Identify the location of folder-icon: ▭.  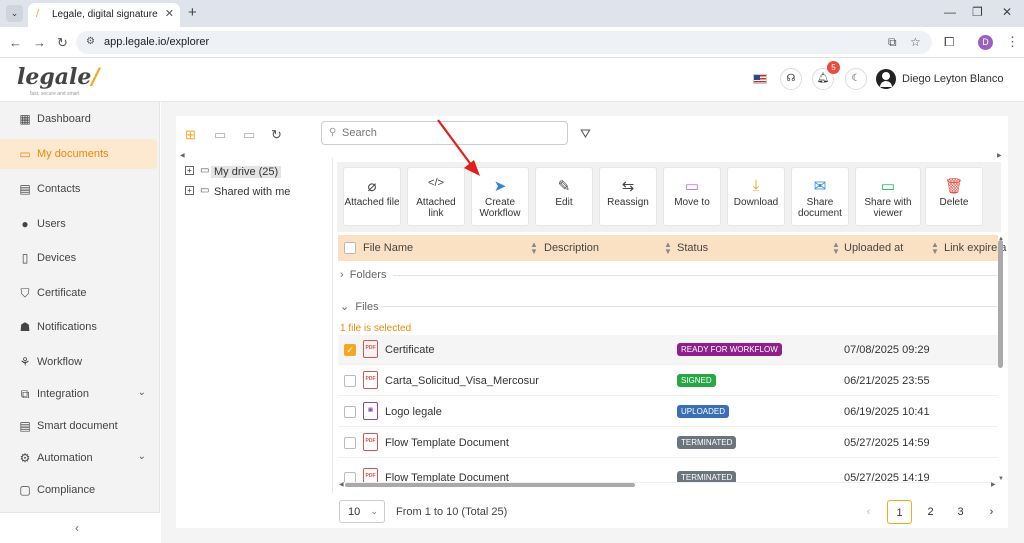
(249, 135).